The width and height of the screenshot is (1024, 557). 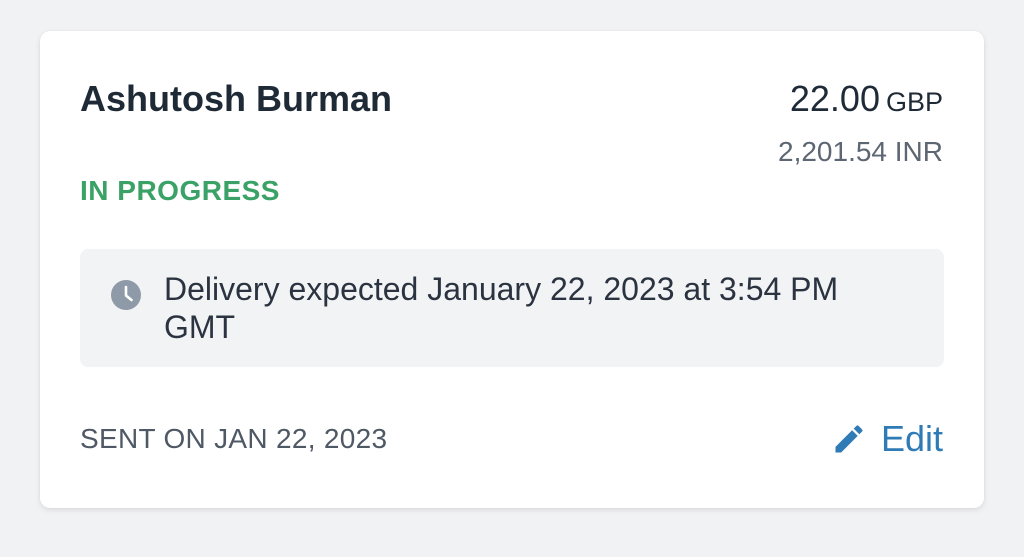 What do you see at coordinates (234, 438) in the screenshot?
I see `sent-date: SENT ON JAN 22, 2023` at bounding box center [234, 438].